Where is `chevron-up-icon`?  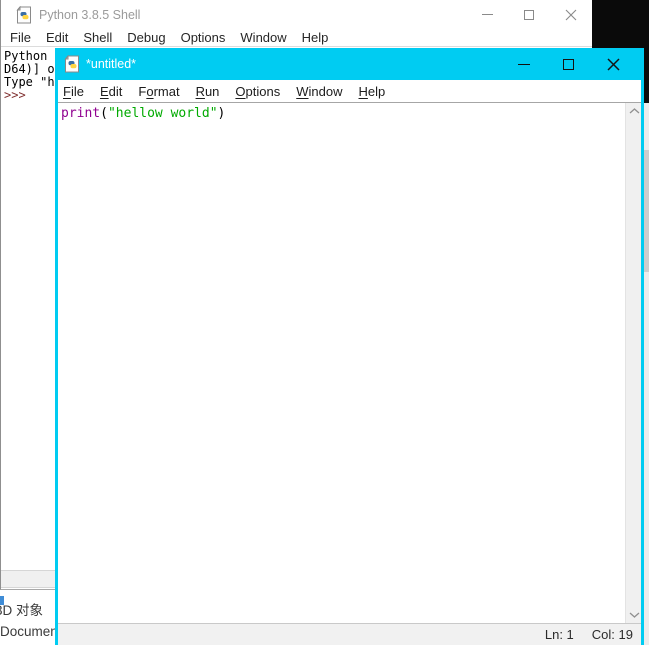
chevron-up-icon is located at coordinates (634, 111).